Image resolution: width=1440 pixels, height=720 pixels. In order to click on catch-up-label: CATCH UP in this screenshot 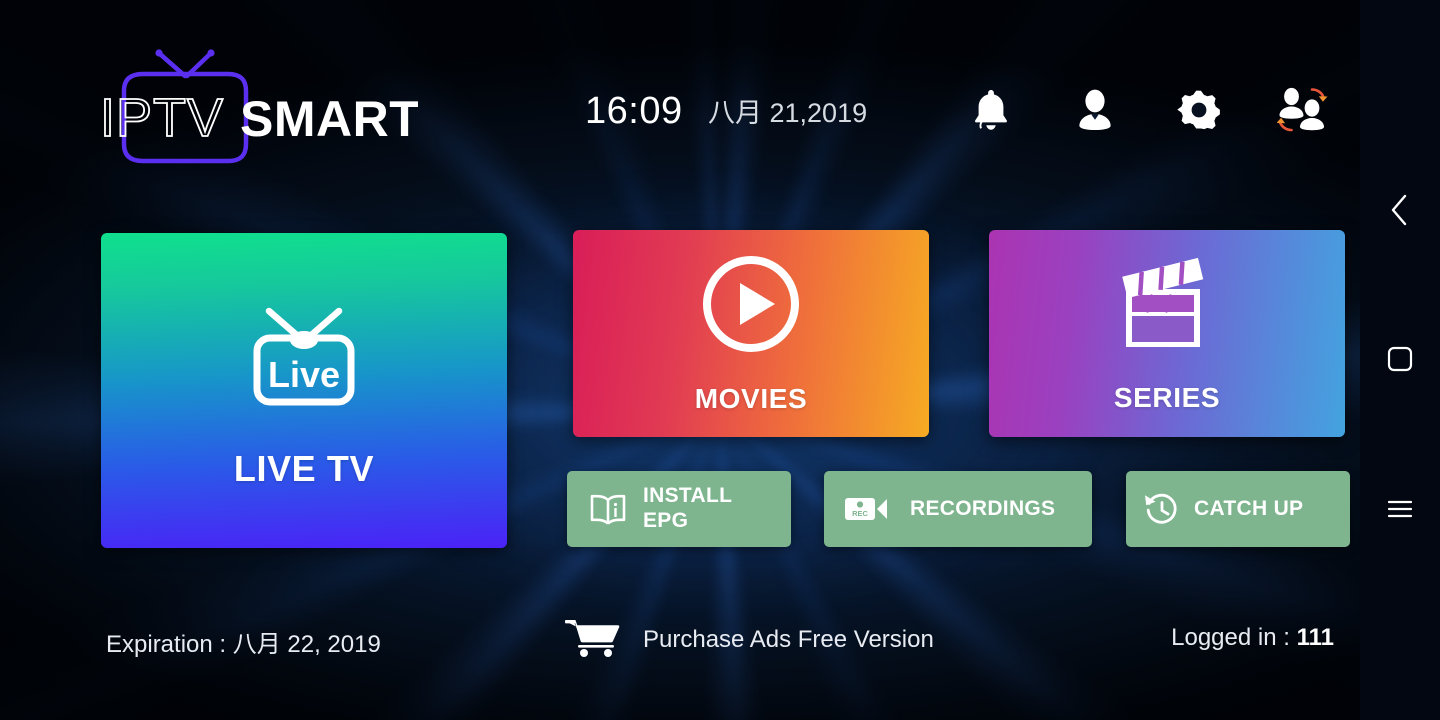, I will do `click(1249, 508)`.